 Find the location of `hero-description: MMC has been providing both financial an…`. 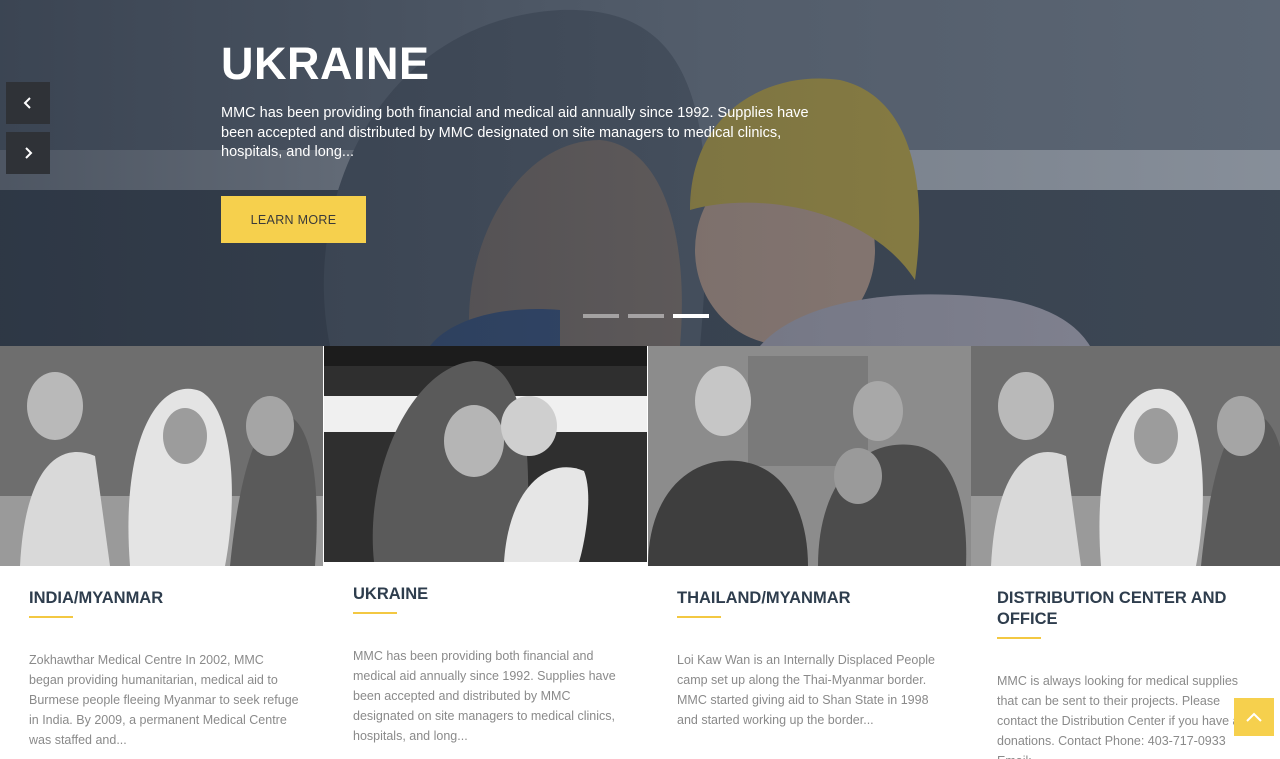

hero-description: MMC has been providing both financial an… is located at coordinates (515, 132).